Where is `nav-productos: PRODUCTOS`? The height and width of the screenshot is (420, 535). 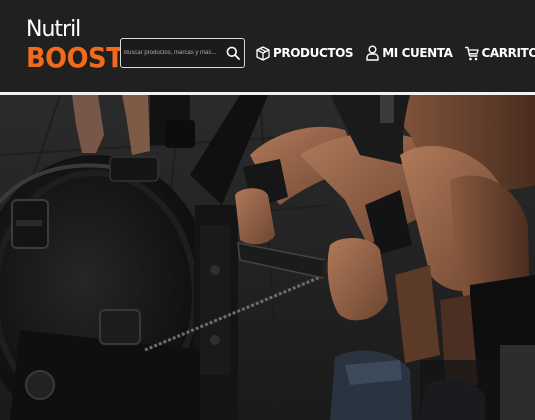
nav-productos: PRODUCTOS is located at coordinates (305, 53).